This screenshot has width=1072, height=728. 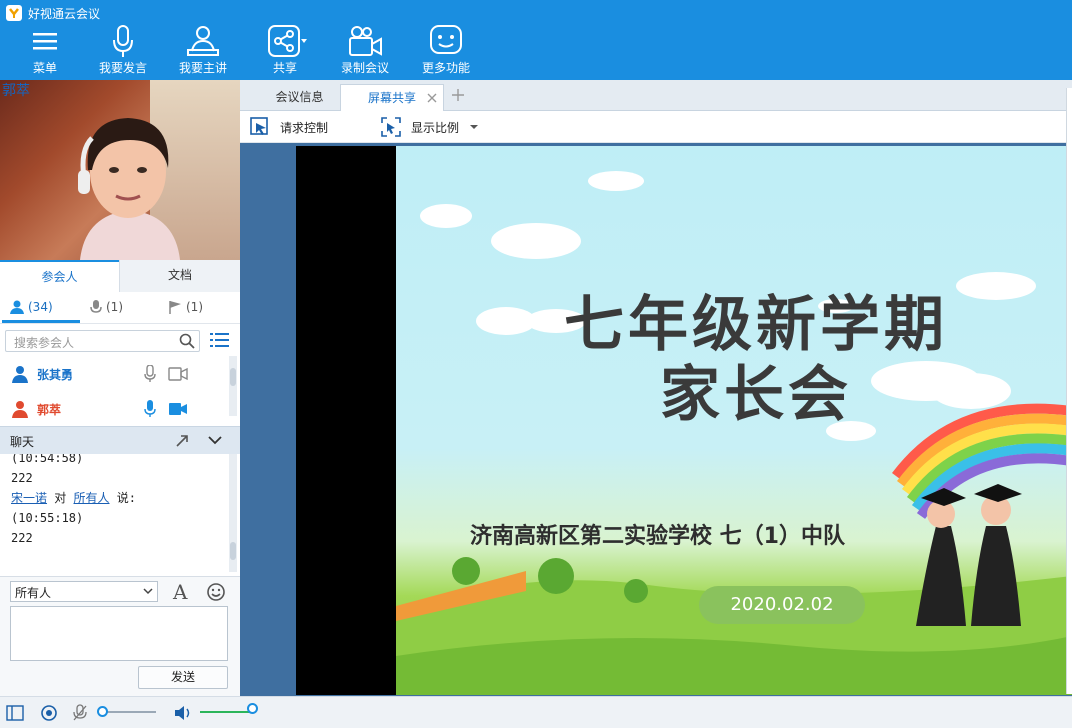 I want to click on chat-time: (10:55:18), so click(x=47, y=518).